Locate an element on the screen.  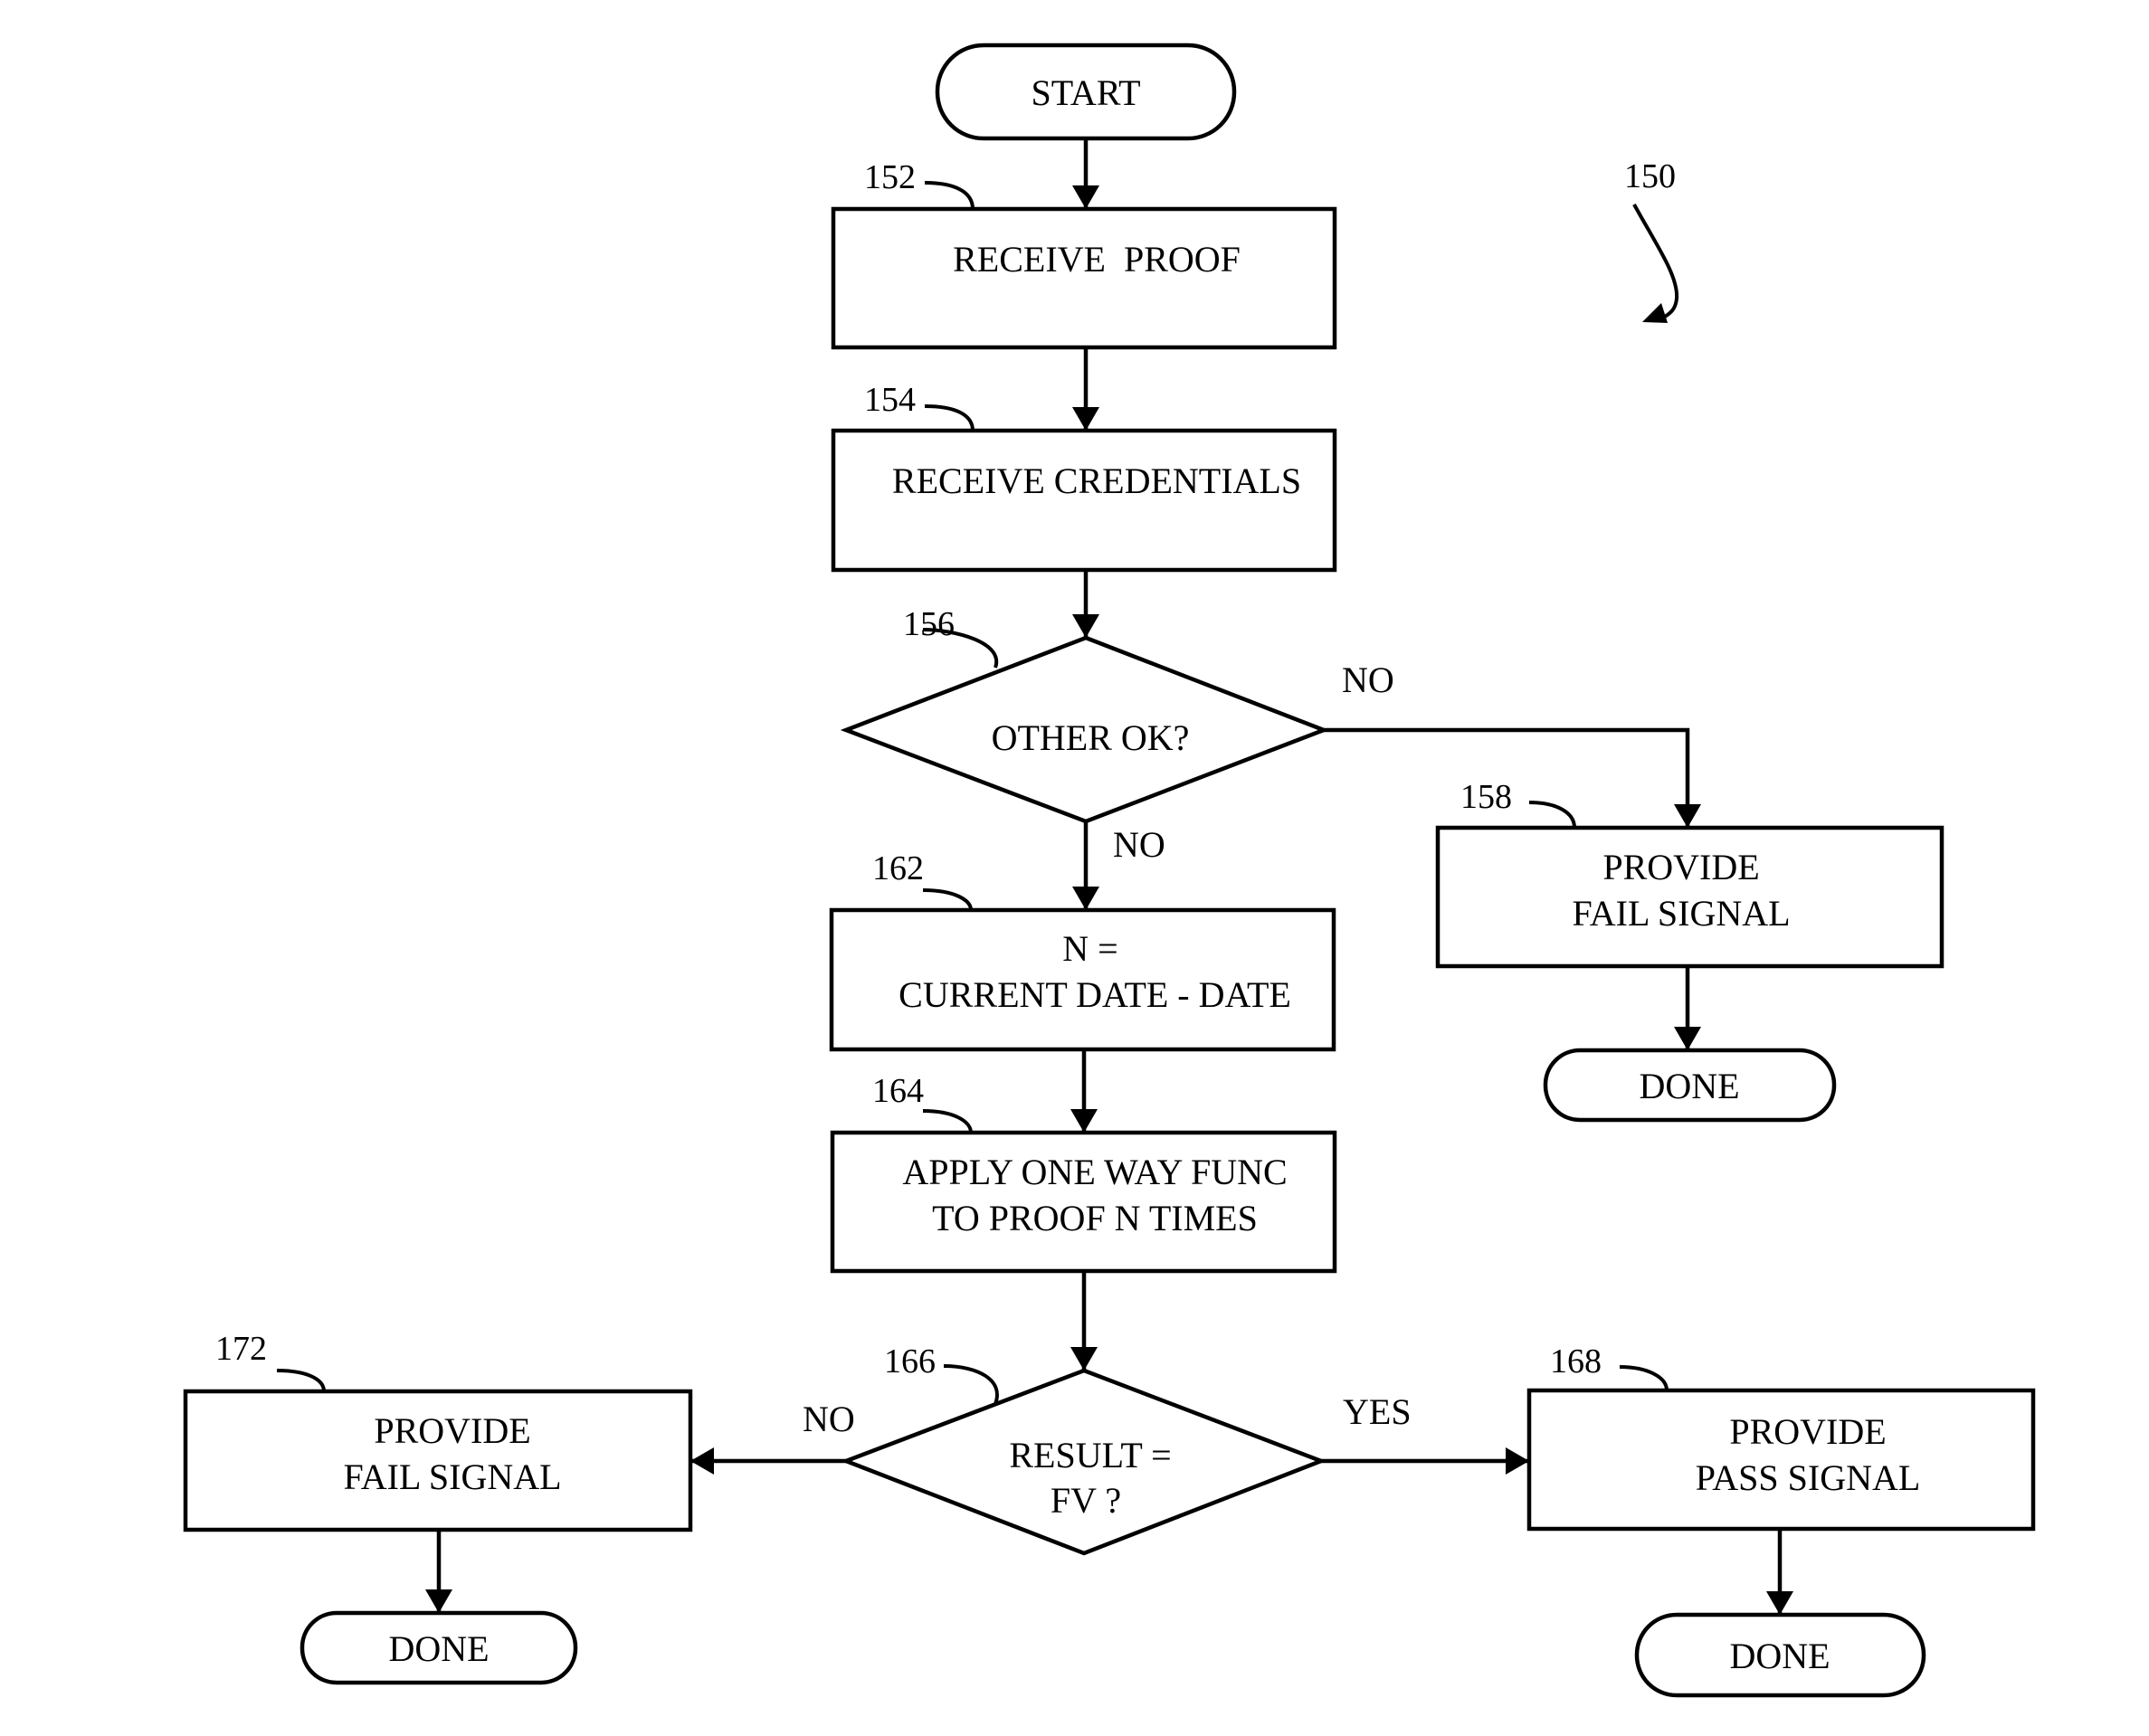
step-164-line-2: TO PROOF N TIMES is located at coordinates (1095, 1218).